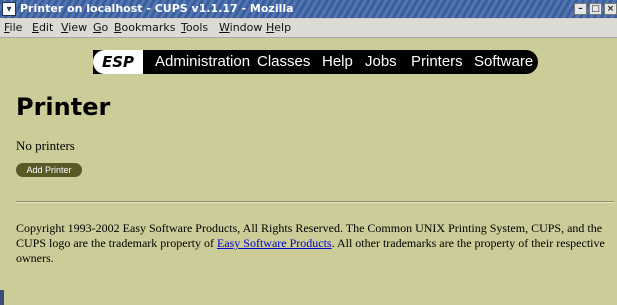 The height and width of the screenshot is (305, 617). What do you see at coordinates (49, 170) in the screenshot?
I see `add-printer-button: Add Printer` at bounding box center [49, 170].